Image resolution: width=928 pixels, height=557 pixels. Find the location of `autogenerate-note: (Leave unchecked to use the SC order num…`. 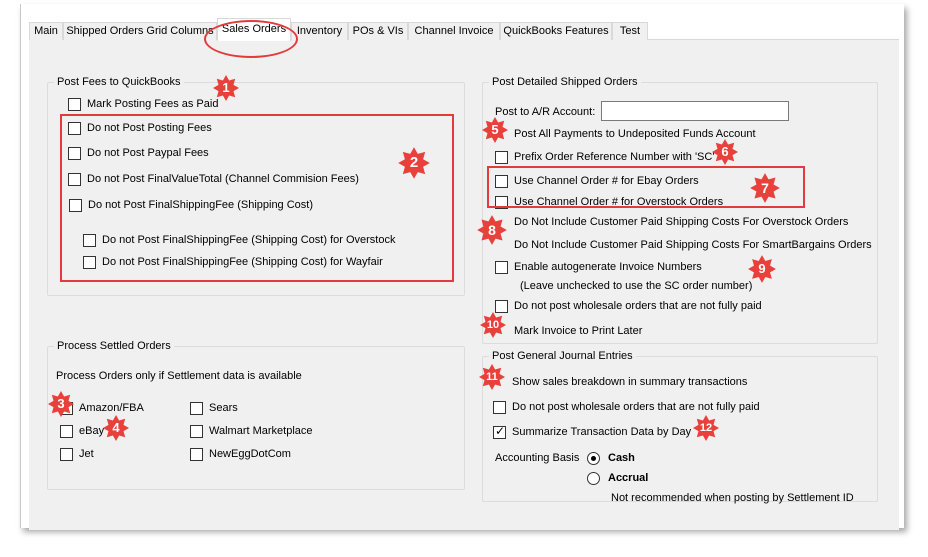

autogenerate-note: (Leave unchecked to use the SC order num… is located at coordinates (636, 286).